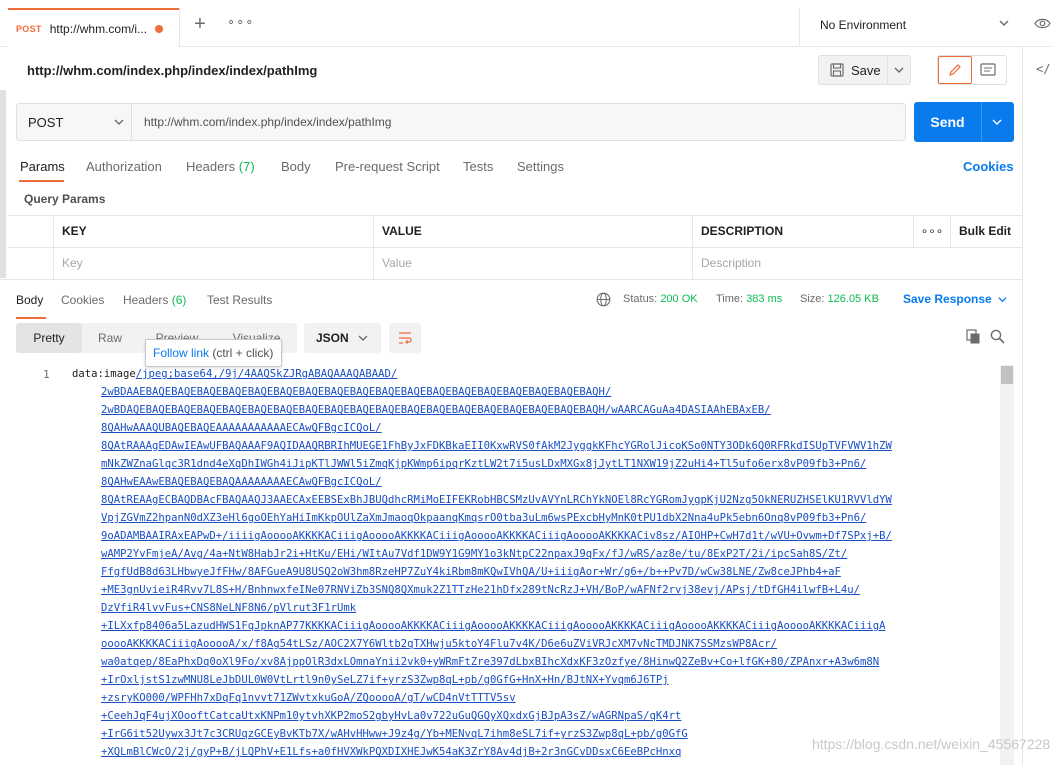 Image resolution: width=1051 pixels, height=765 pixels. What do you see at coordinates (82, 300) in the screenshot?
I see `response-tab-cookies: Cookies` at bounding box center [82, 300].